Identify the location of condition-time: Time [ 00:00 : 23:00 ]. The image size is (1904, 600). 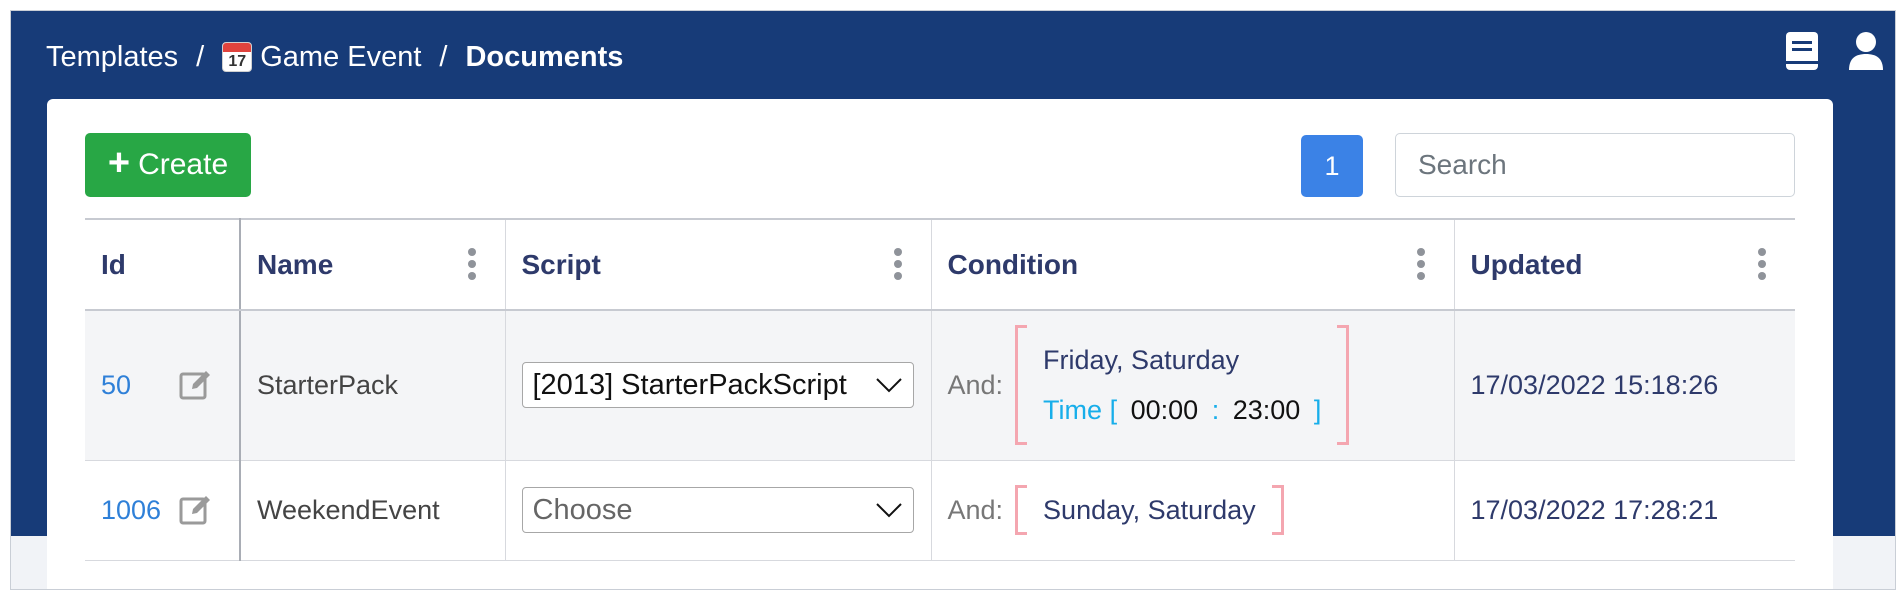
(1182, 410).